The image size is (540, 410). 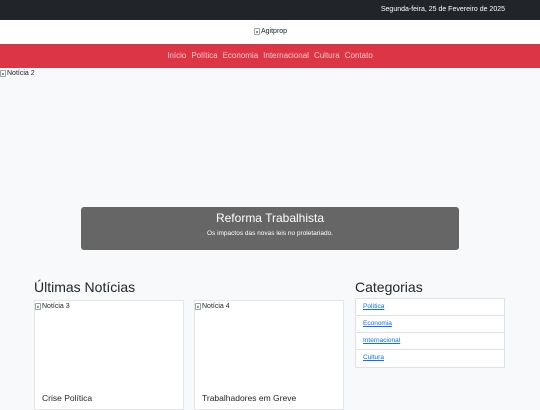 What do you see at coordinates (109, 355) in the screenshot?
I see `news-card: Notícia 3 Crise Política` at bounding box center [109, 355].